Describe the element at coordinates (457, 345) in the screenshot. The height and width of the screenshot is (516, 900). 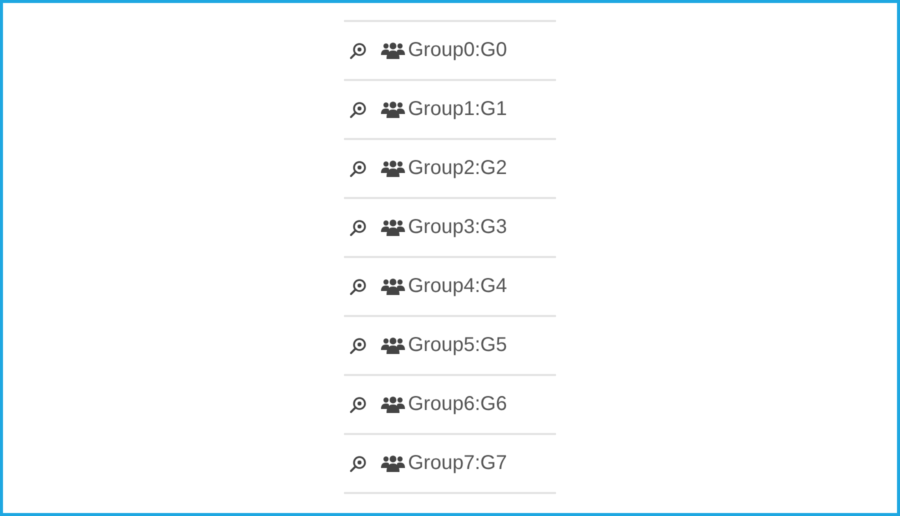
I see `group-label: Group5:G5` at that location.